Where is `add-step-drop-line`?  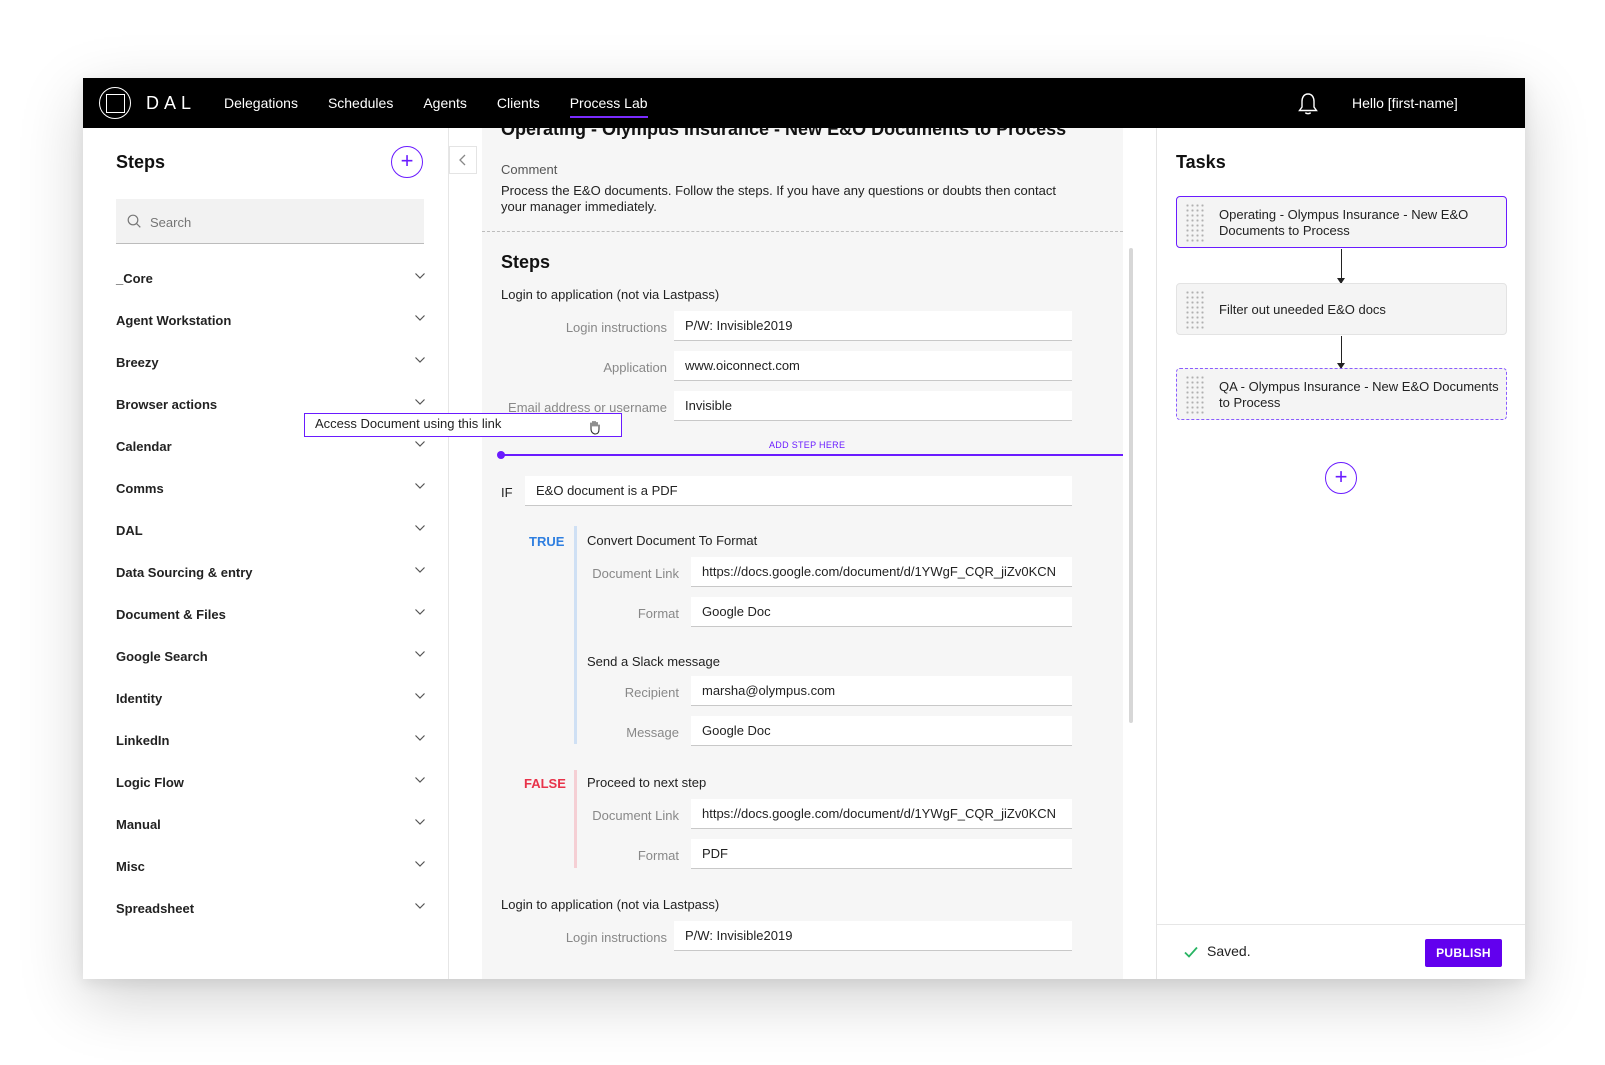 add-step-drop-line is located at coordinates (811, 455).